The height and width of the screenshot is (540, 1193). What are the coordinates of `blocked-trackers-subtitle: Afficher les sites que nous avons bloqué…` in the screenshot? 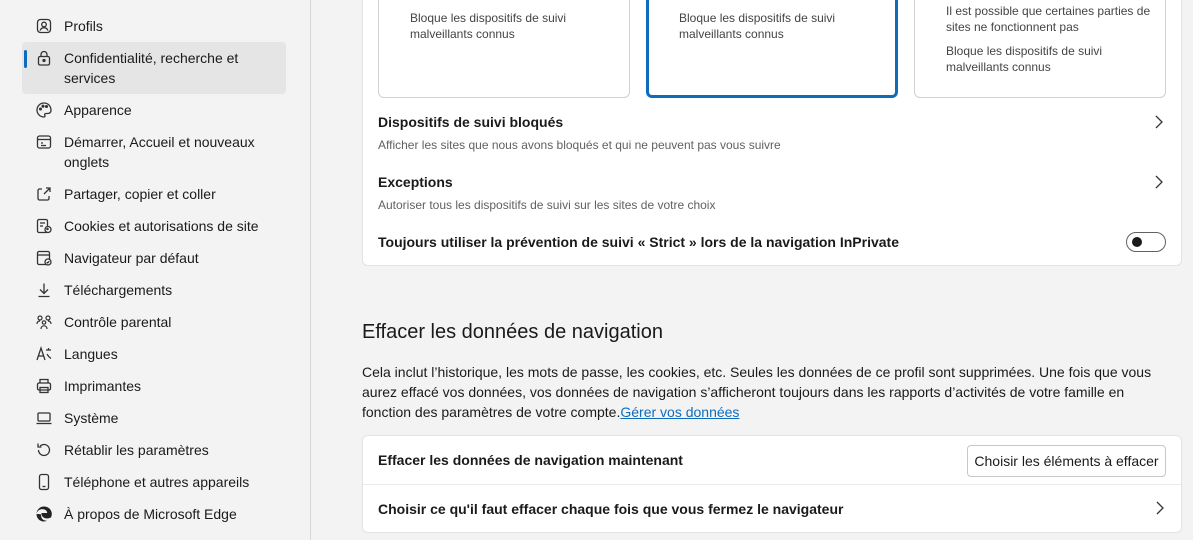 It's located at (579, 145).